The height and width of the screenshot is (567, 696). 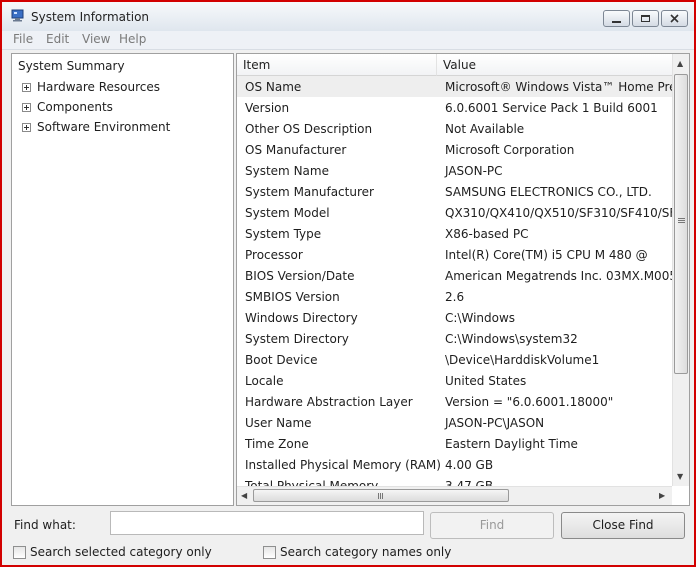 What do you see at coordinates (17, 15) in the screenshot?
I see `system-information-app-icon` at bounding box center [17, 15].